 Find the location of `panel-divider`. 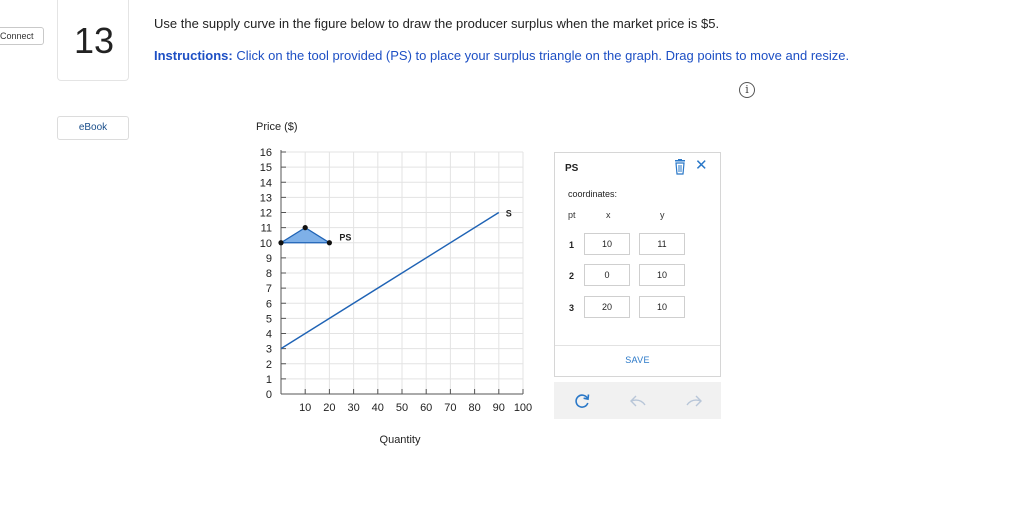

panel-divider is located at coordinates (637, 345).